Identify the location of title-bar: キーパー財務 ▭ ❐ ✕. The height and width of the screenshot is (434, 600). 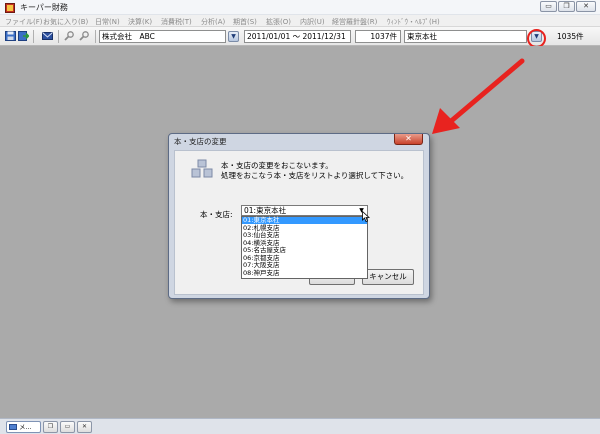
(300, 7).